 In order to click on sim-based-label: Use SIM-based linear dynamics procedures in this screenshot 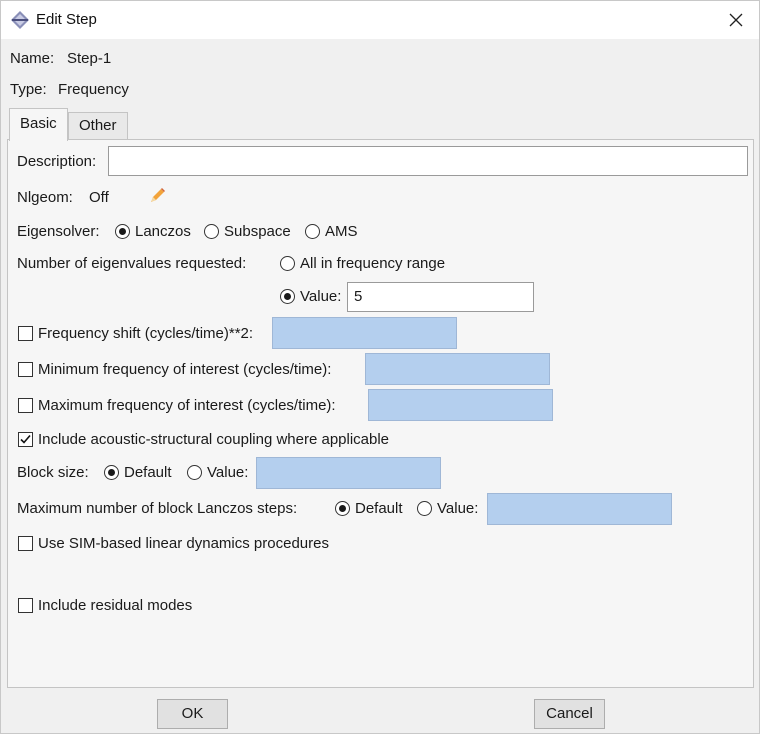, I will do `click(183, 543)`.